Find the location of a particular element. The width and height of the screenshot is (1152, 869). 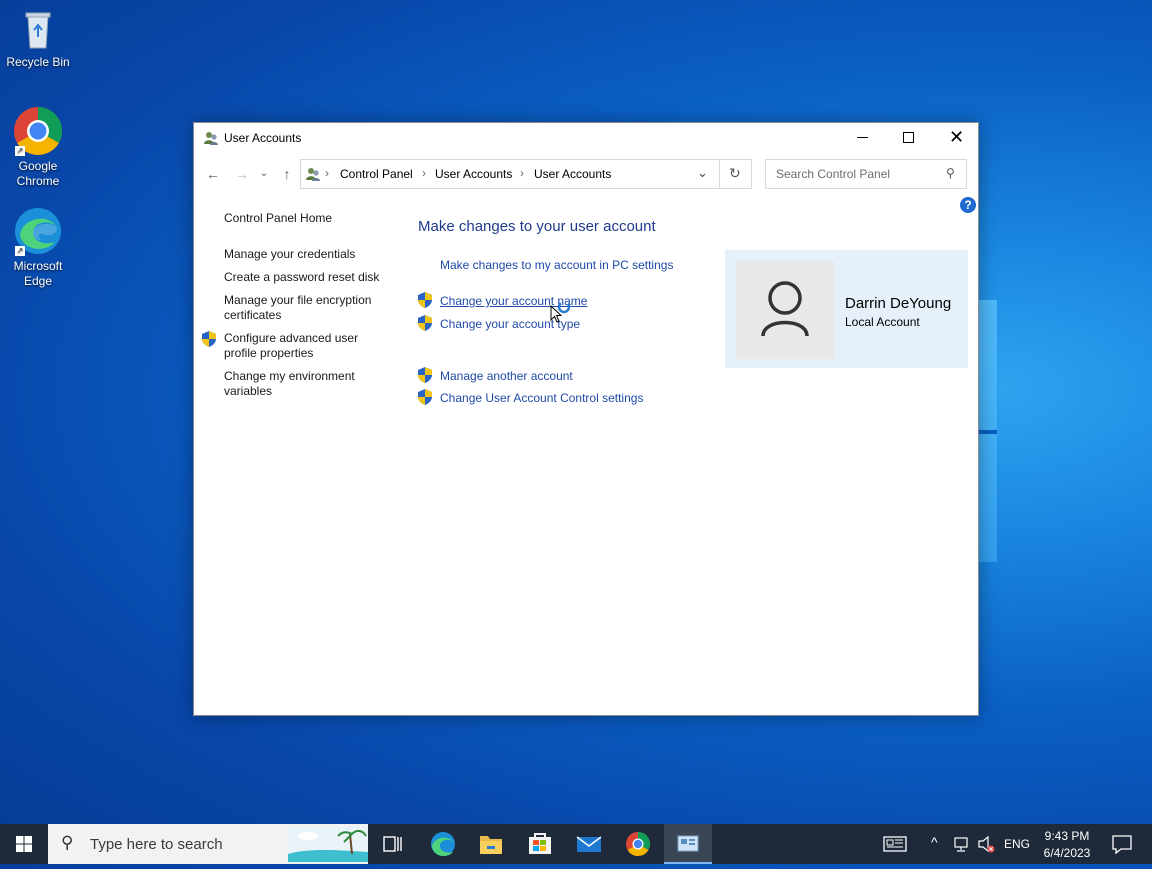

account-name: Darrin DeYoung is located at coordinates (898, 303).